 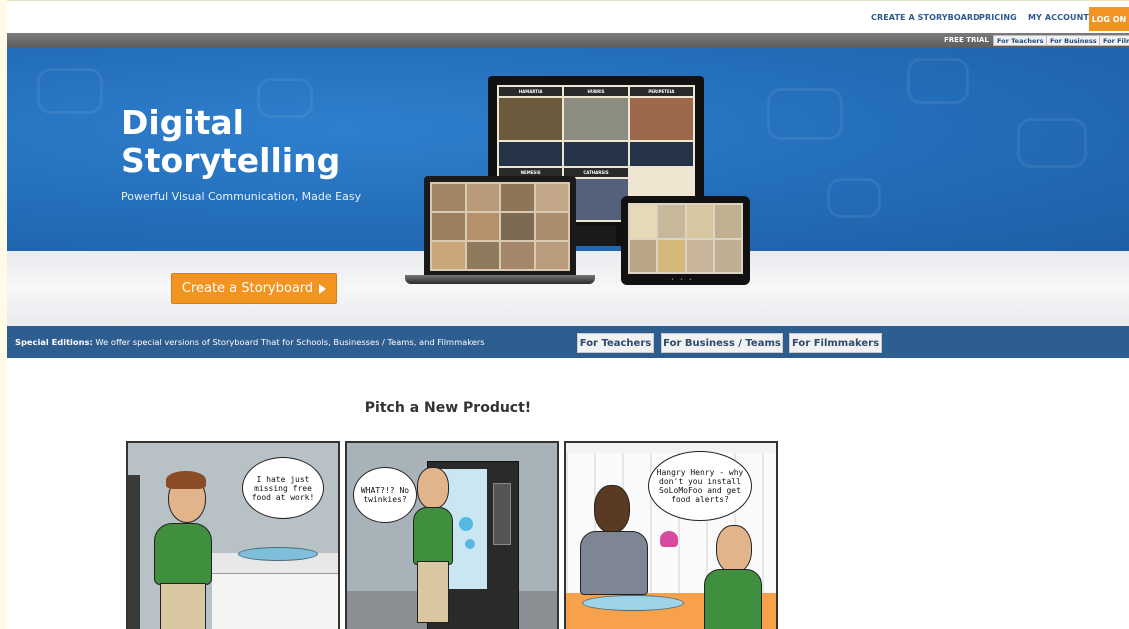 What do you see at coordinates (722, 343) in the screenshot?
I see `for-business-teams-button: For Business / Teams` at bounding box center [722, 343].